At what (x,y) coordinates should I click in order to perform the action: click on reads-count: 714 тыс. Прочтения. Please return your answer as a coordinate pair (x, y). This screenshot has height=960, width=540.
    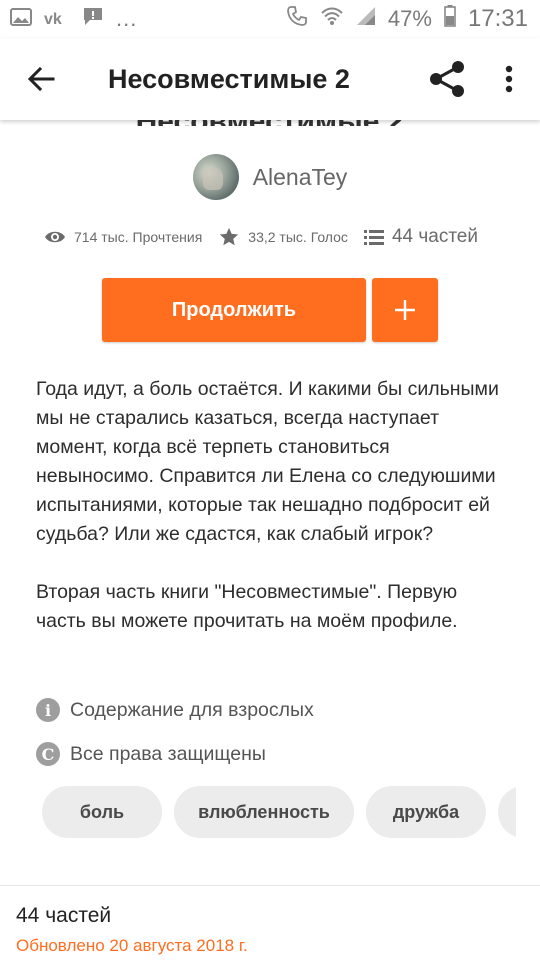
    Looking at the image, I should click on (138, 237).